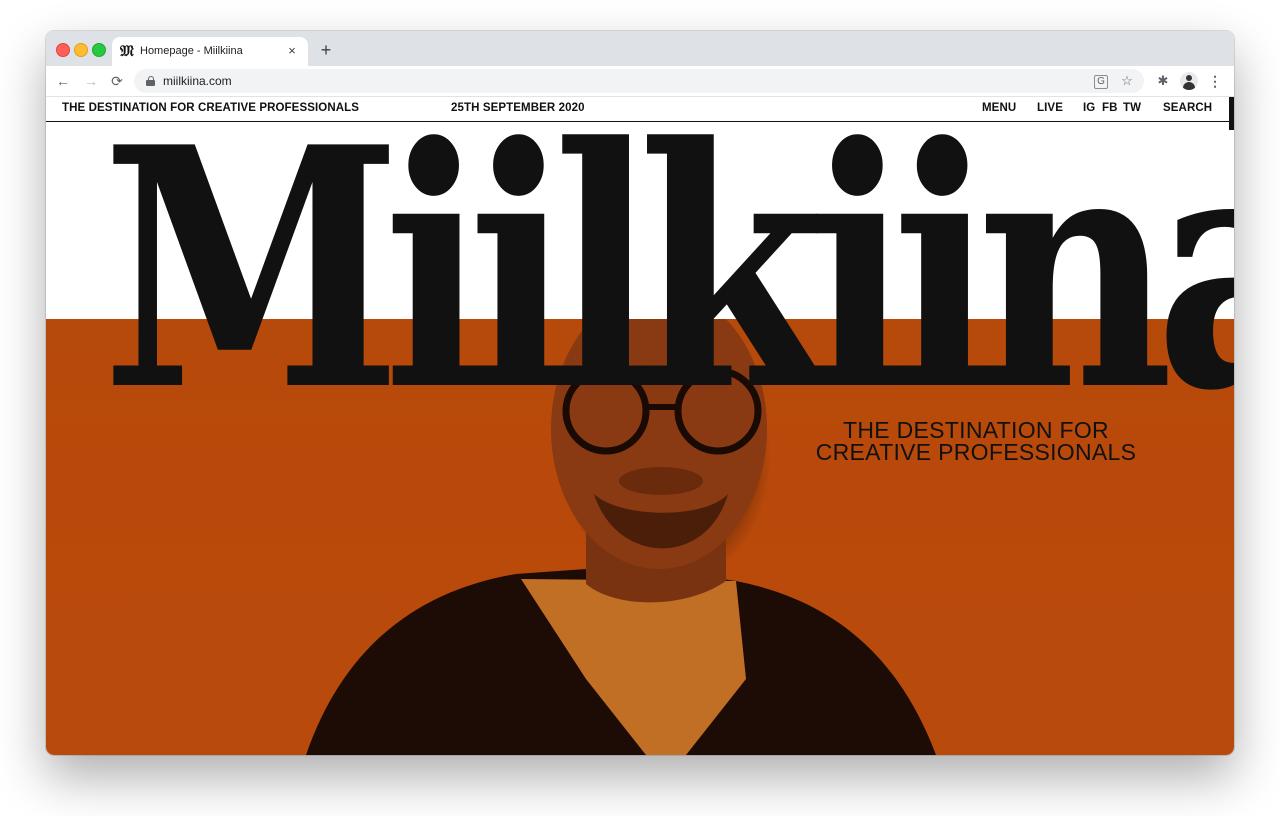  Describe the element at coordinates (63, 50) in the screenshot. I see `close-window-button` at that location.